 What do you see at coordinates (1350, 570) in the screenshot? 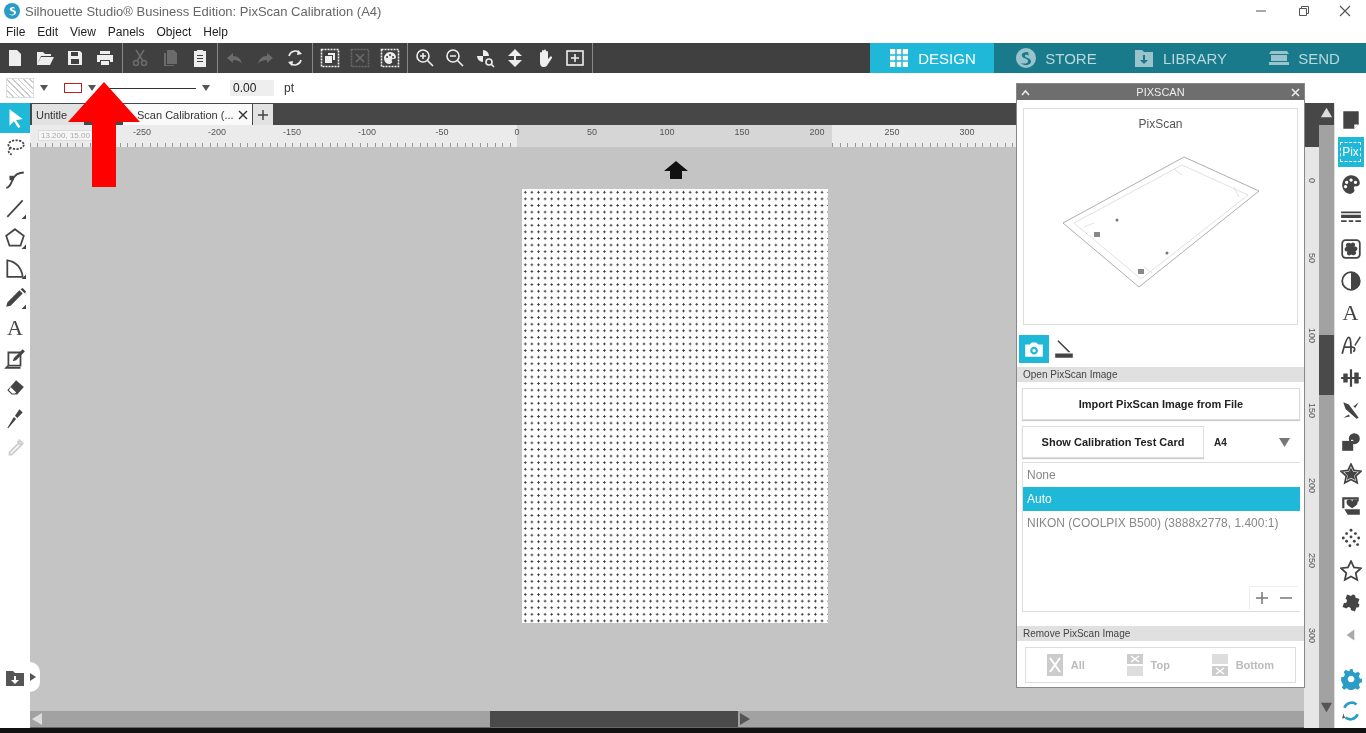
I see `star-outline-icon` at bounding box center [1350, 570].